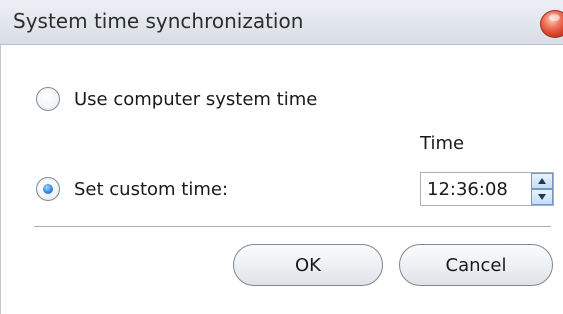 This screenshot has height=314, width=563. What do you see at coordinates (442, 143) in the screenshot?
I see `time-label: Time` at bounding box center [442, 143].